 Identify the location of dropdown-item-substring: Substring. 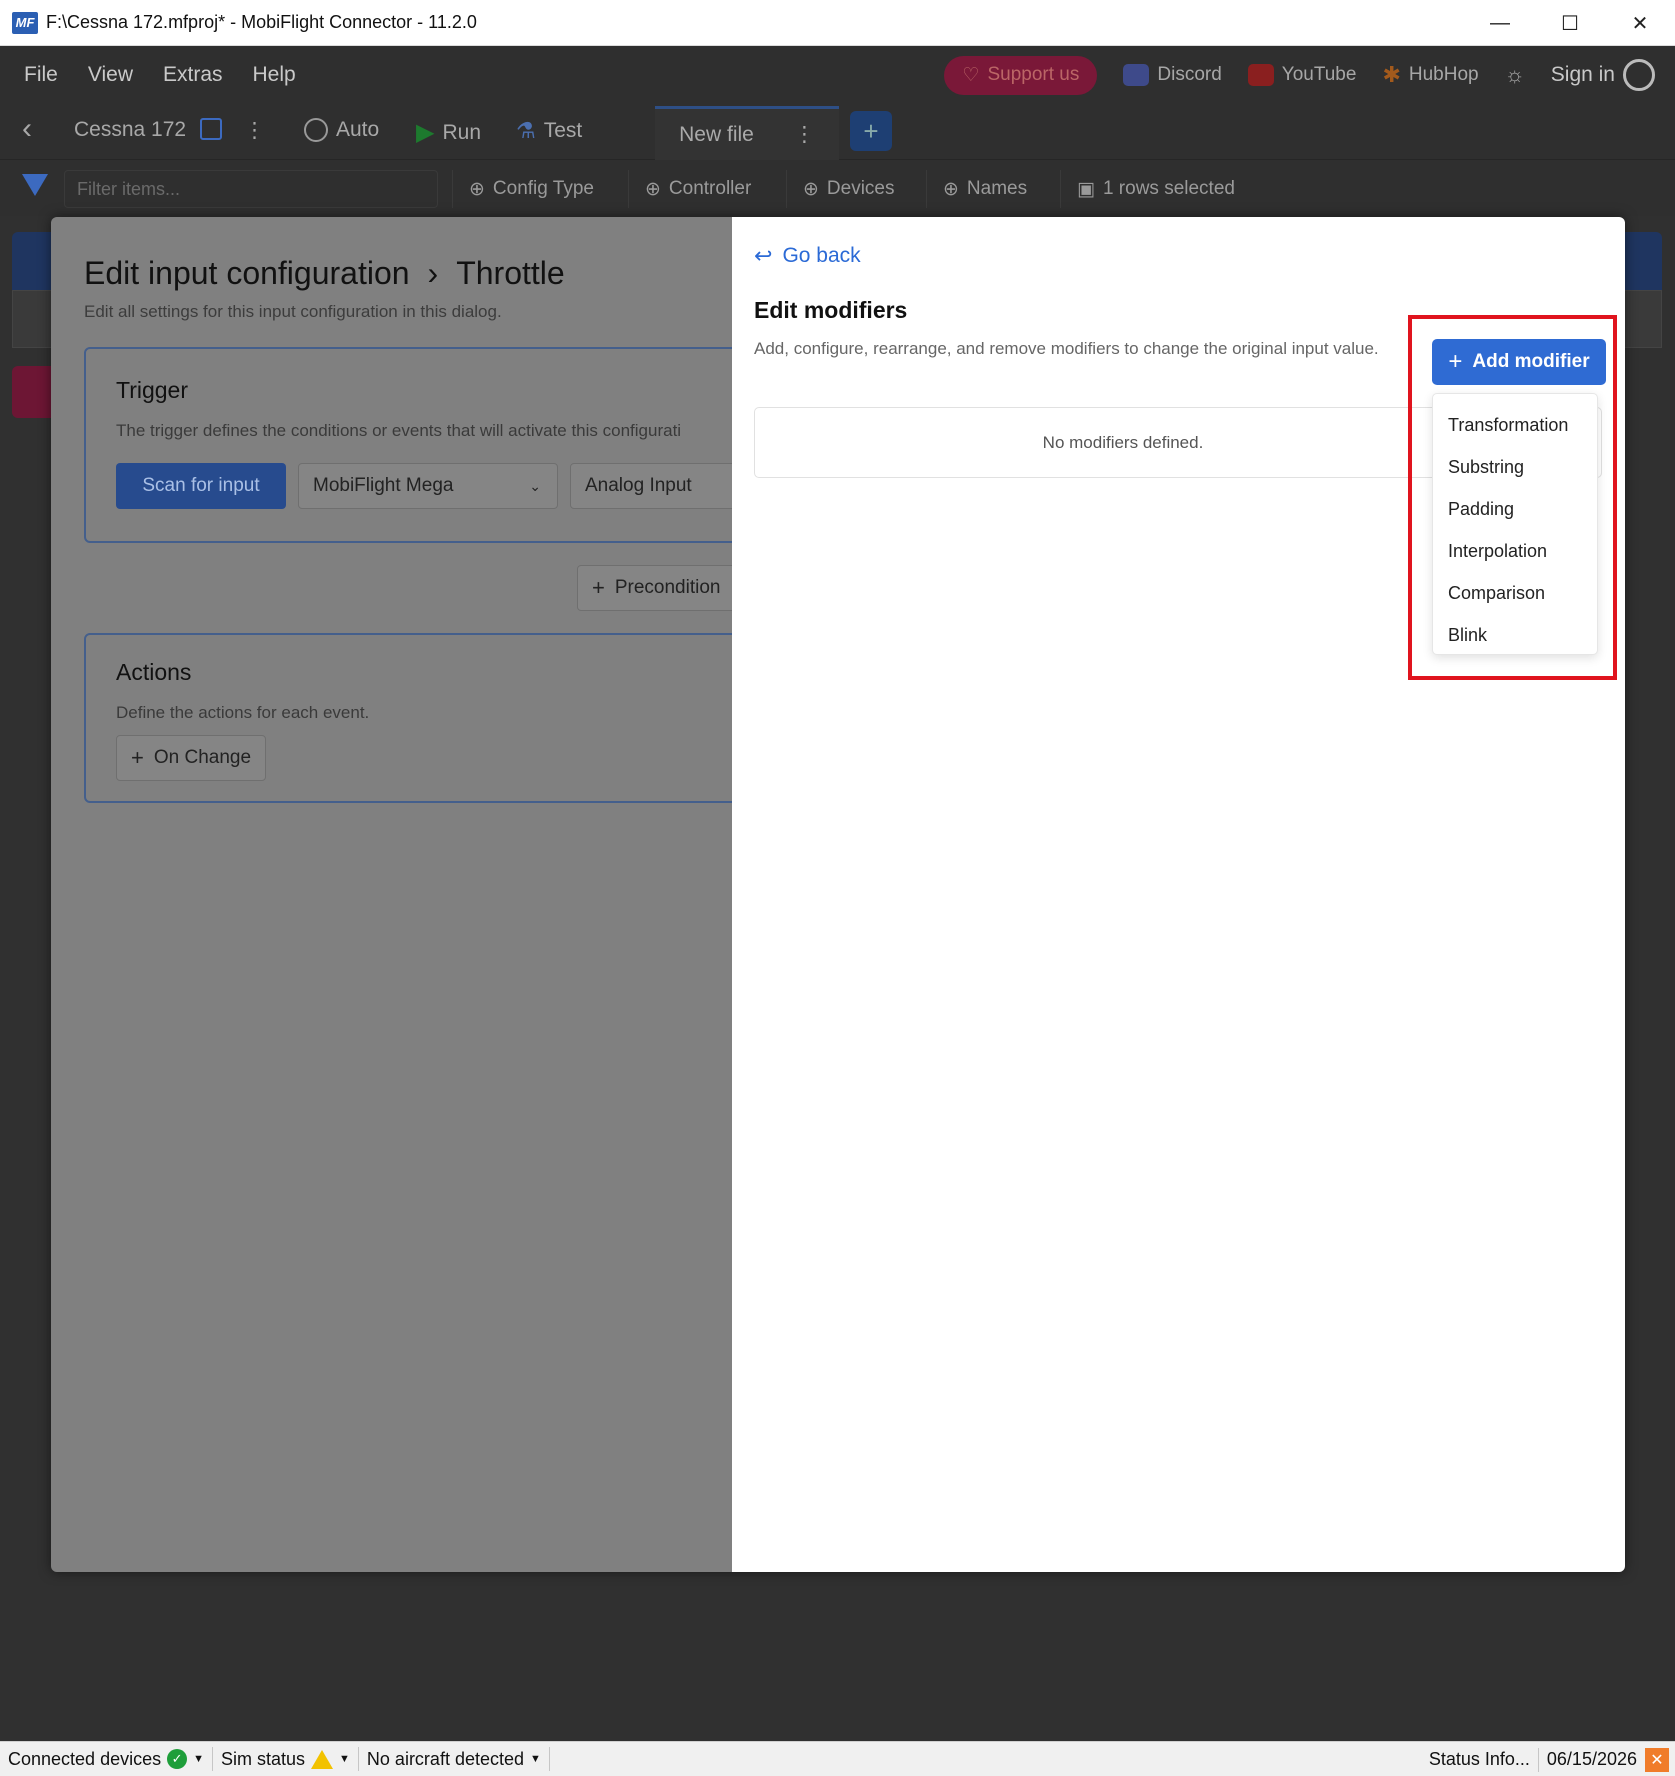
(1515, 467).